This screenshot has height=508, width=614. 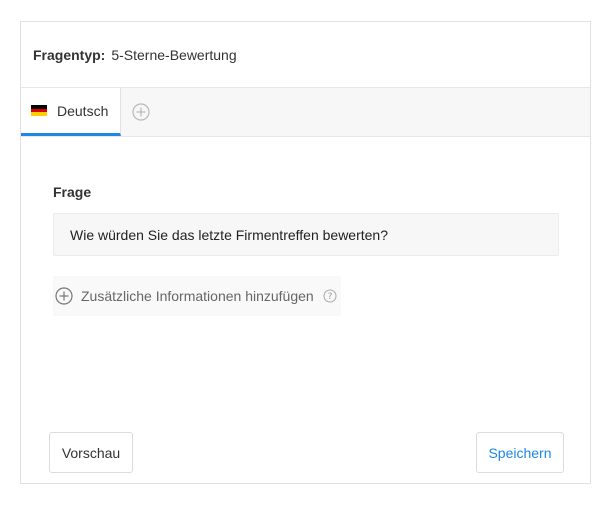 What do you see at coordinates (91, 452) in the screenshot?
I see `preview-button: Vorschau` at bounding box center [91, 452].